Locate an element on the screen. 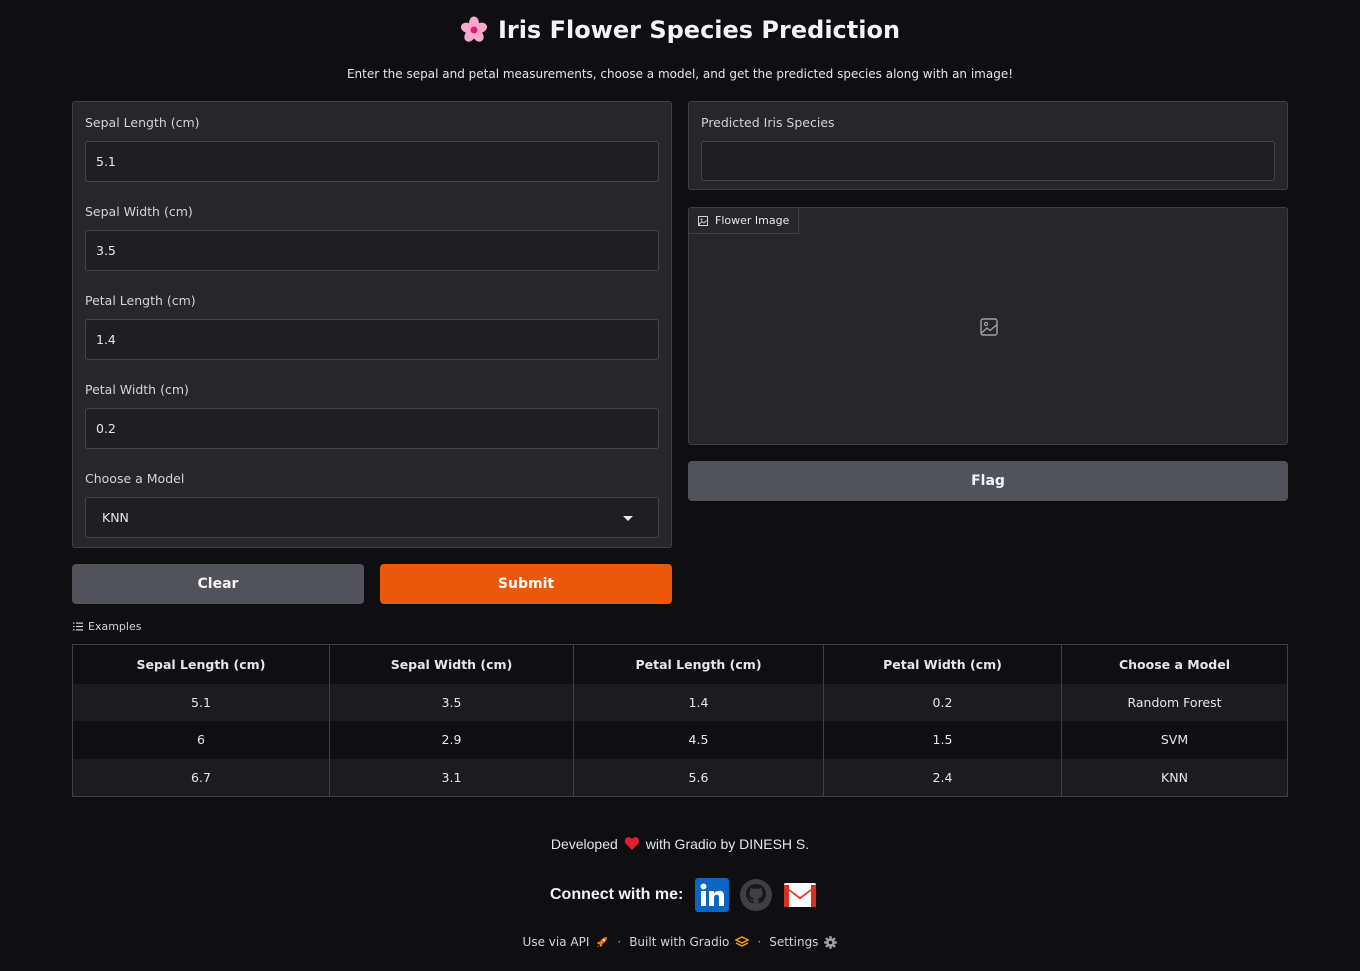  flower-image-label: Flower Image is located at coordinates (752, 220).